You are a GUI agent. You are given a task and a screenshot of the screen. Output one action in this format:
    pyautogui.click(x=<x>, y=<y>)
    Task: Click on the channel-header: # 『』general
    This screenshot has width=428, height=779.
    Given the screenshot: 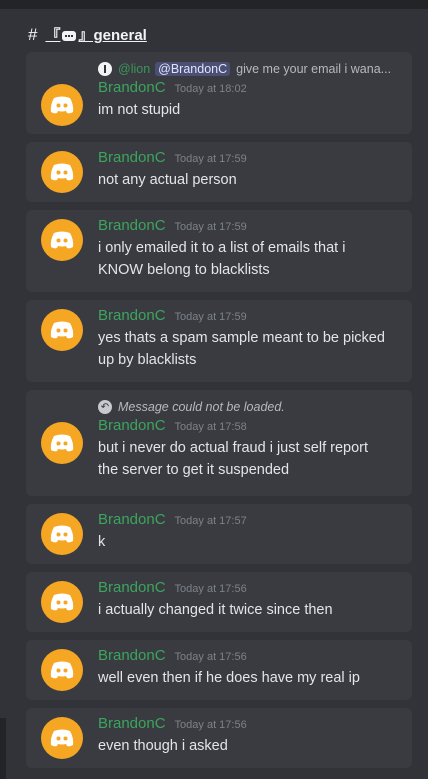 What is the action you would take?
    pyautogui.click(x=87, y=34)
    